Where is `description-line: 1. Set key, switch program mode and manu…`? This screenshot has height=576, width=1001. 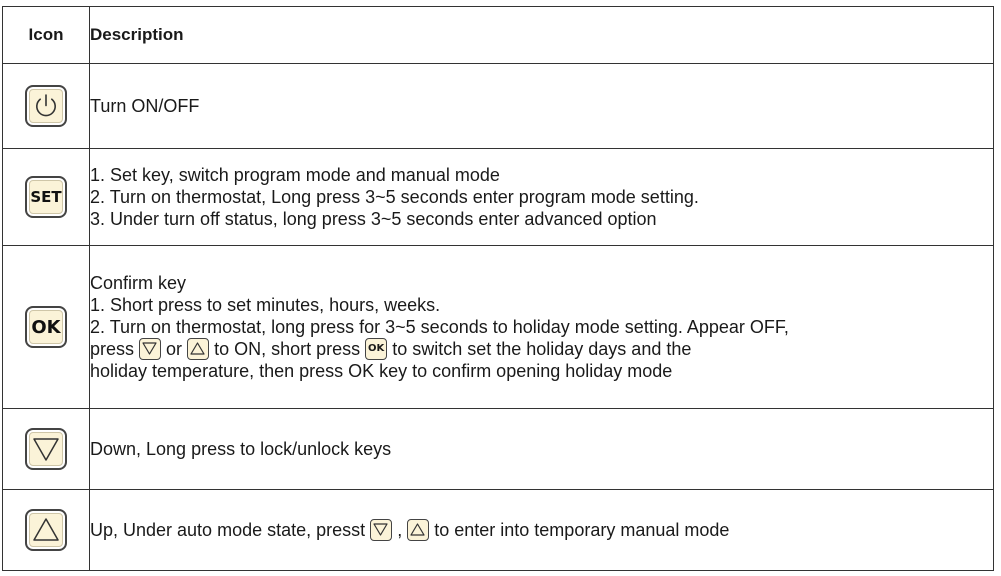 description-line: 1. Set key, switch program mode and manu… is located at coordinates (295, 175).